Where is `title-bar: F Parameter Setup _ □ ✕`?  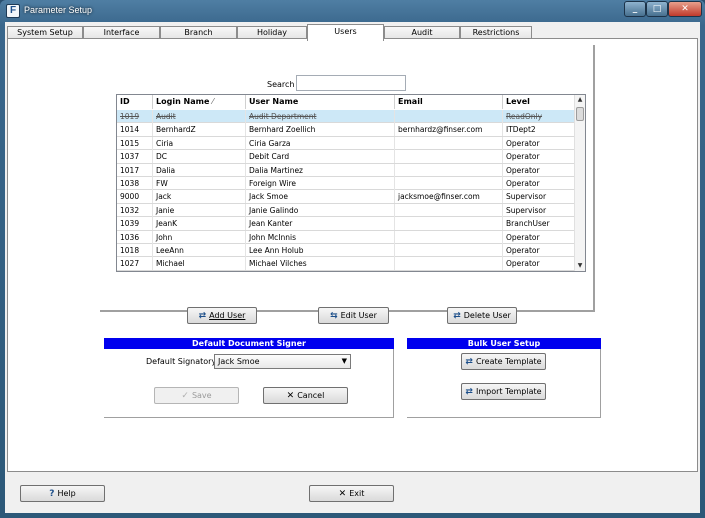
title-bar: F Parameter Setup _ □ ✕ is located at coordinates (352, 11).